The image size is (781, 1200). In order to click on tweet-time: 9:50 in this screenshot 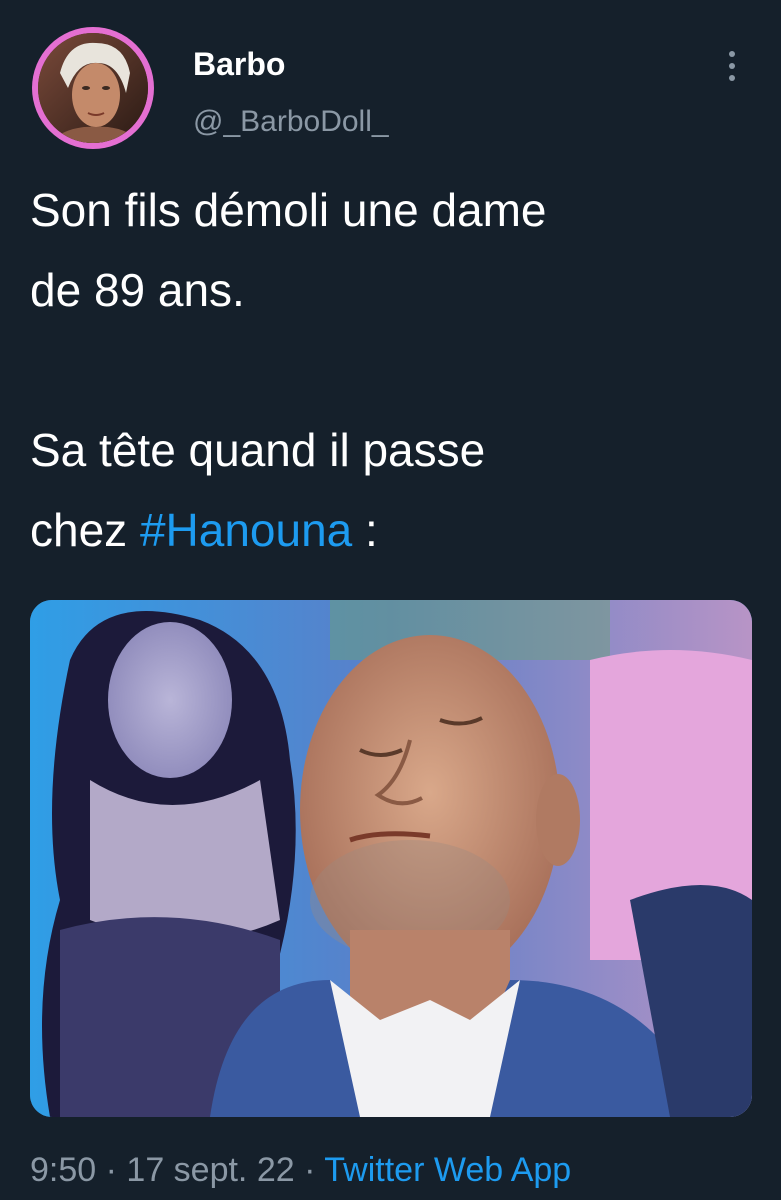, I will do `click(63, 1170)`.